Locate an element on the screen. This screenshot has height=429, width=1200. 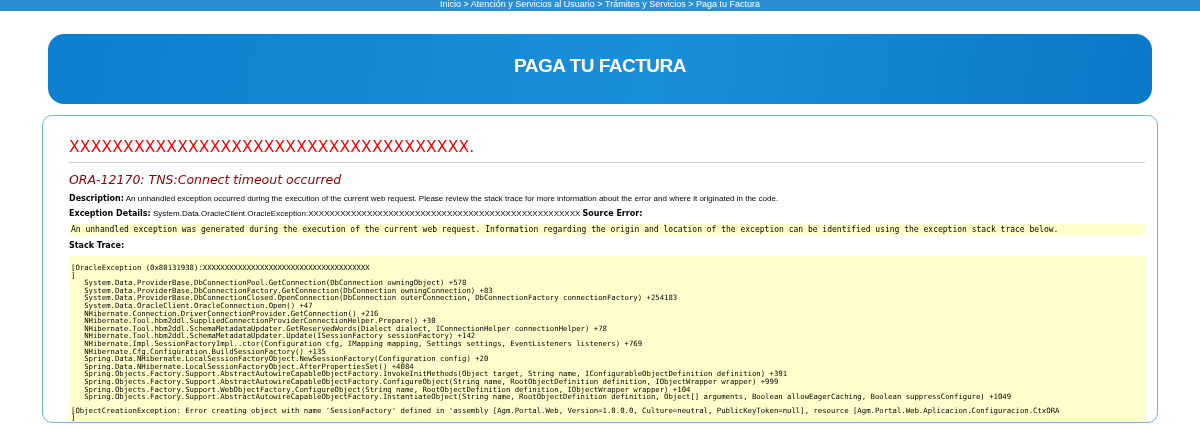
exception-details-text: Exception Details: System.Data.OracleClient.OracleException:XXXXXXXXXXXXXXXXXXXXXXXXXXXXXXXXXXXXXXXXXXXXXXXXXXX Source Error: is located at coordinates (356, 213).